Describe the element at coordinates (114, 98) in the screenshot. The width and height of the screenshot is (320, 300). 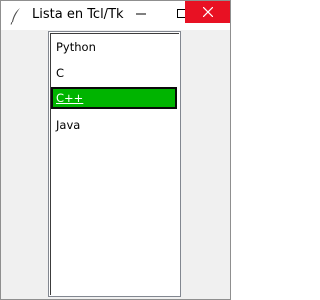
I see `list-item-cpp-selected: C++` at that location.